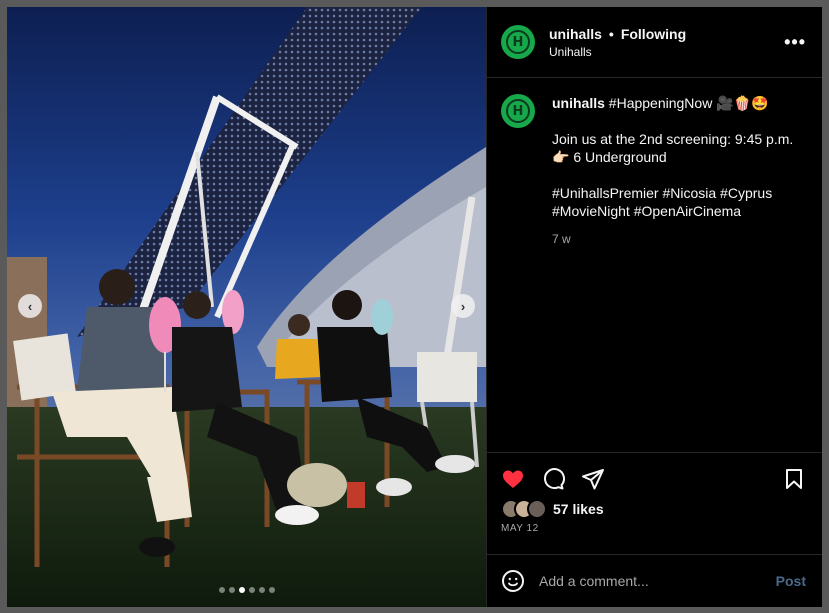  I want to click on more-horizontal-icon: •••, so click(795, 41).